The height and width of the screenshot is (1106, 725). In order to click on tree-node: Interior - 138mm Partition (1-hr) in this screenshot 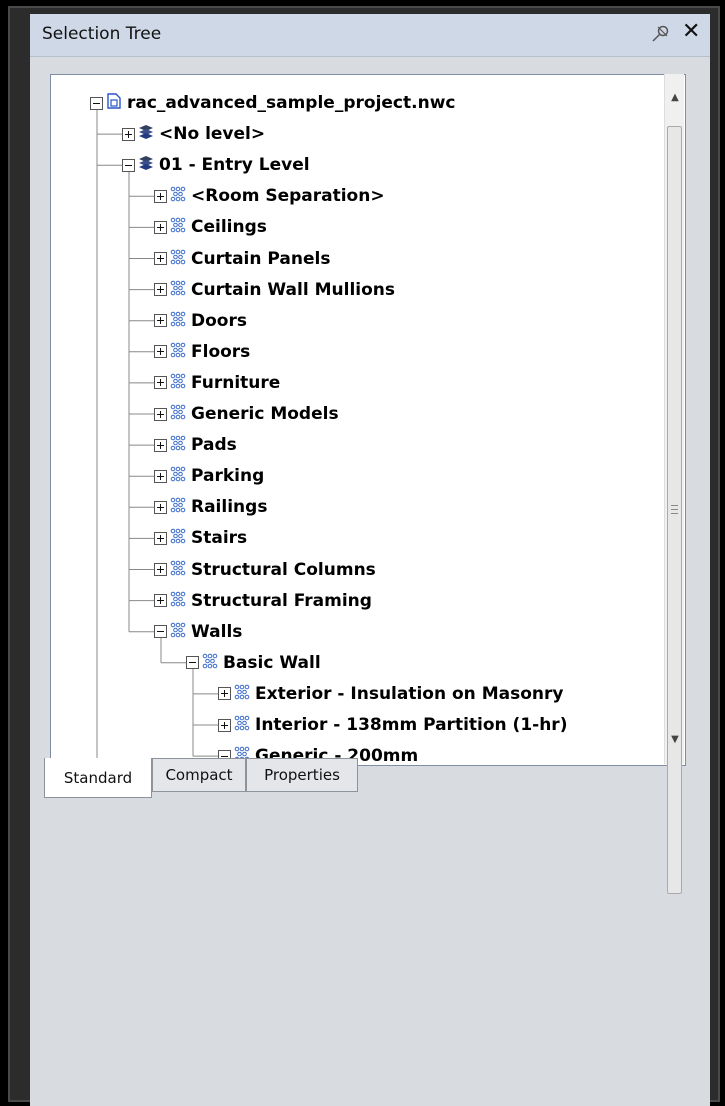, I will do `click(392, 725)`.